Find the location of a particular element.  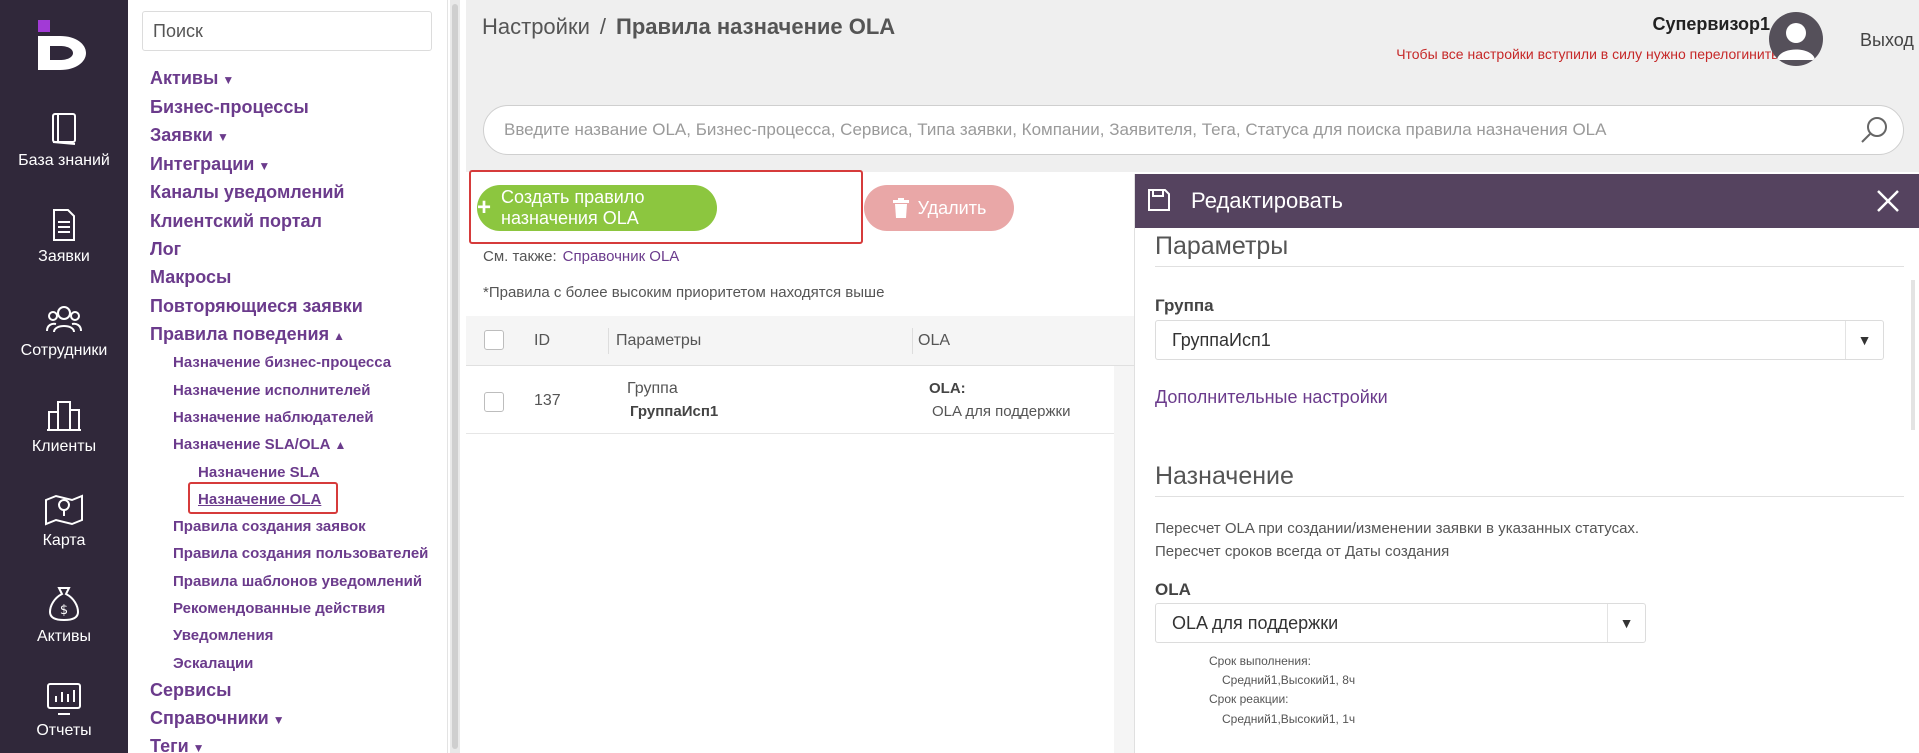

nav-item-notification-template-rules: Правила шаблонов уведомлений is located at coordinates (297, 581).